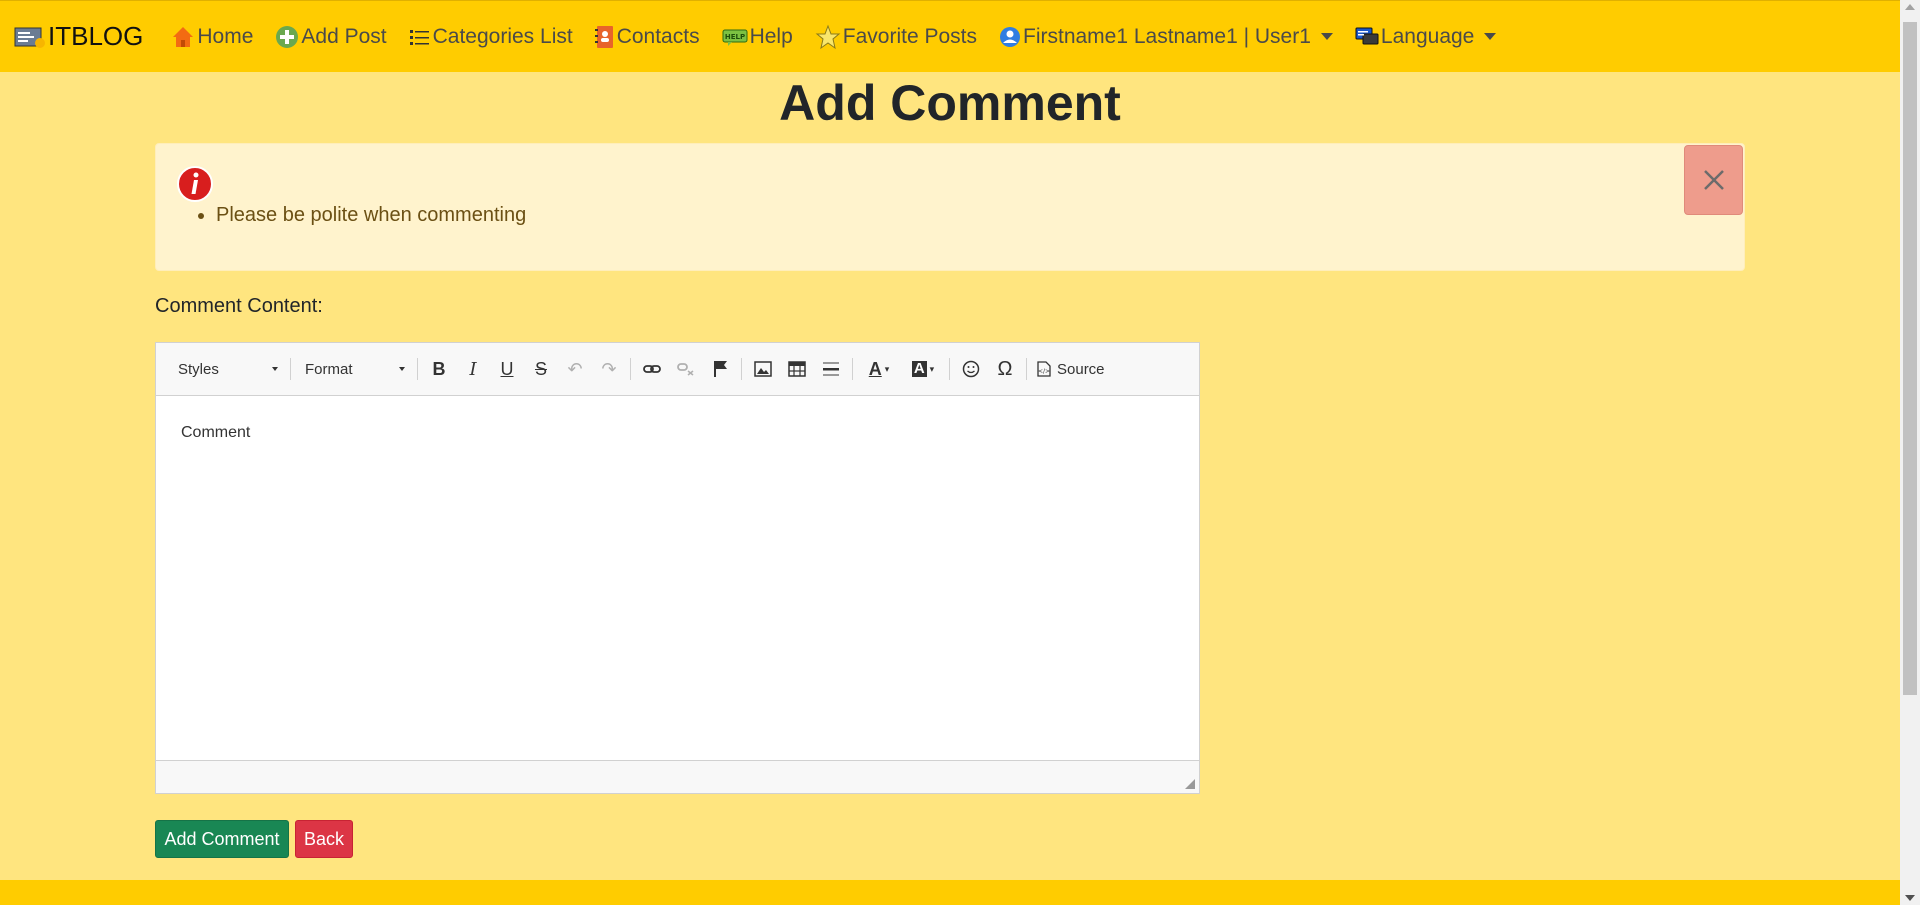 Image resolution: width=1920 pixels, height=905 pixels. Describe the element at coordinates (225, 36) in the screenshot. I see `nav-home-label: Home` at that location.